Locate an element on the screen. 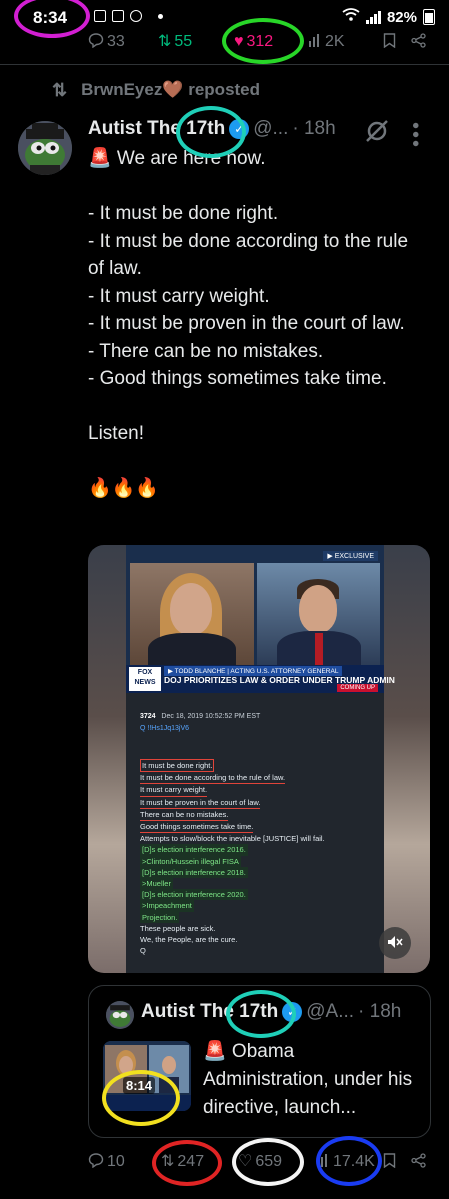 The image size is (449, 1199). repost-count: 247 is located at coordinates (191, 1161).